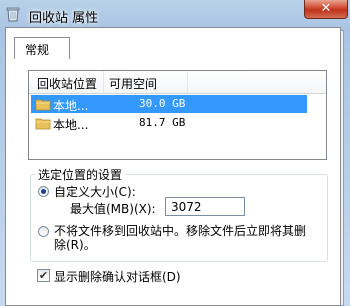  I want to click on tab-general-label: 常规, so click(37, 50).